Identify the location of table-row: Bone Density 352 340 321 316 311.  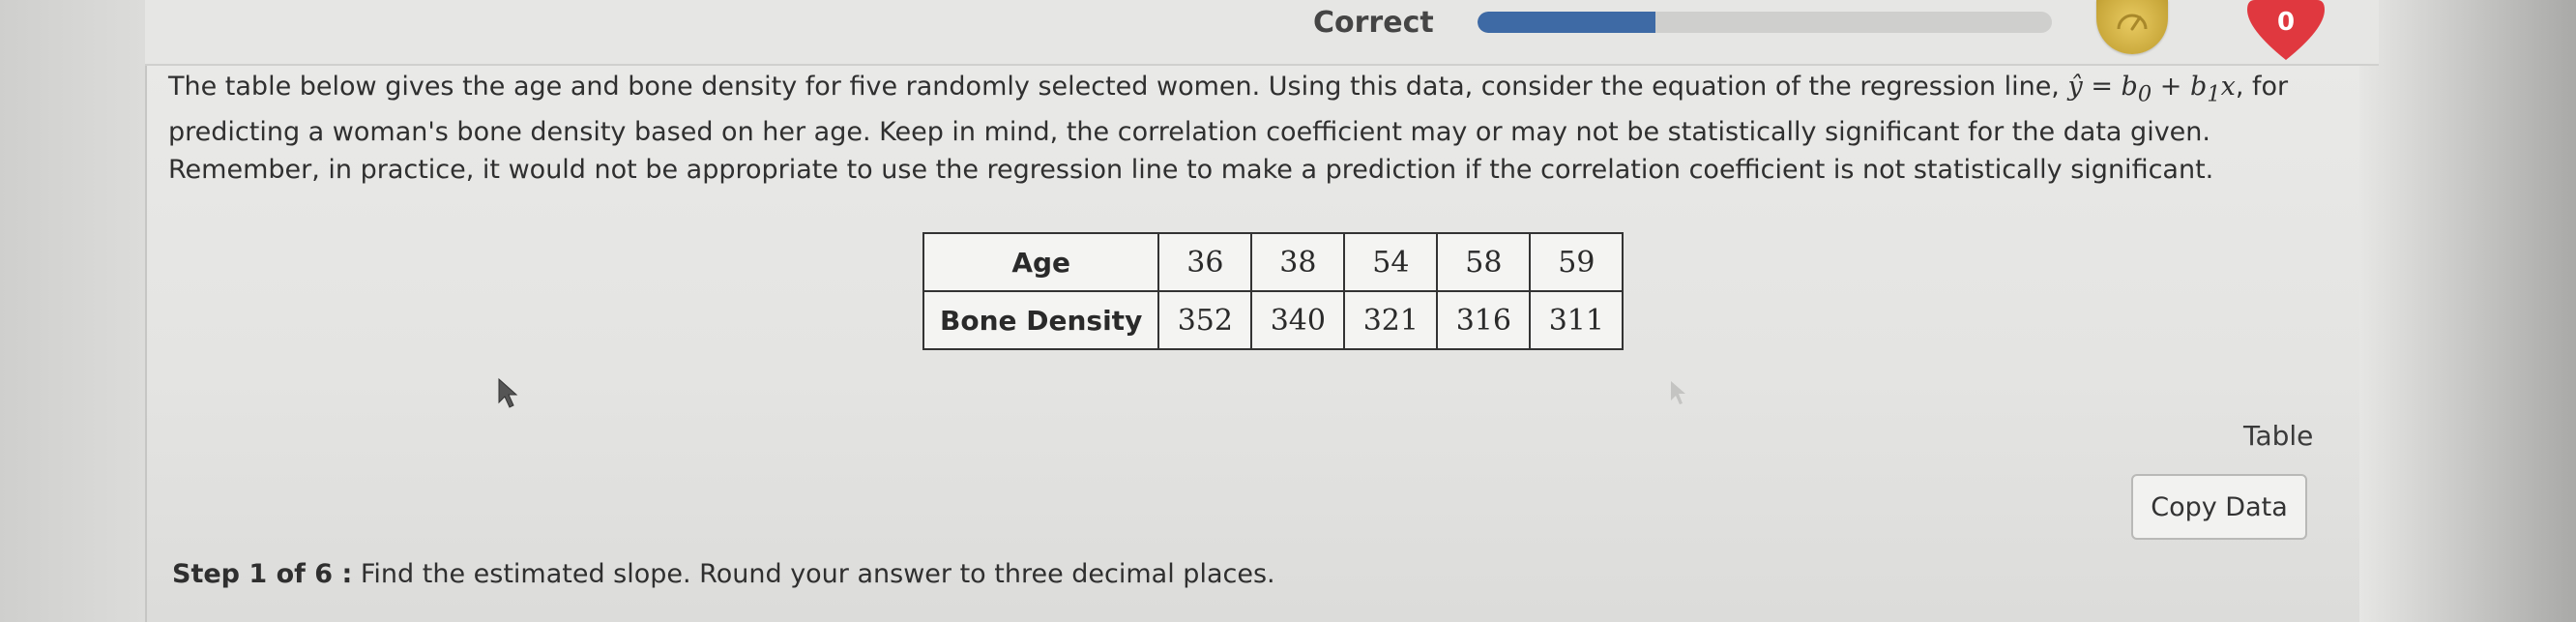
(1273, 320).